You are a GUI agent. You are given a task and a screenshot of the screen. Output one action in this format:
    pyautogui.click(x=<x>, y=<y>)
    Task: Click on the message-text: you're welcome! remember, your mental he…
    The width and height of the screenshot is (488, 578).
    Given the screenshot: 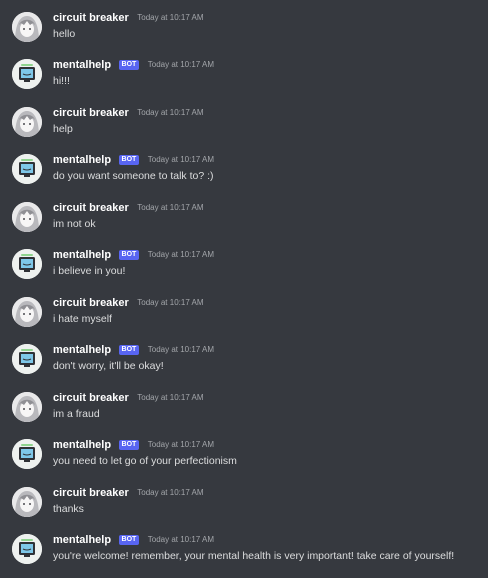 What is the action you would take?
    pyautogui.click(x=254, y=556)
    